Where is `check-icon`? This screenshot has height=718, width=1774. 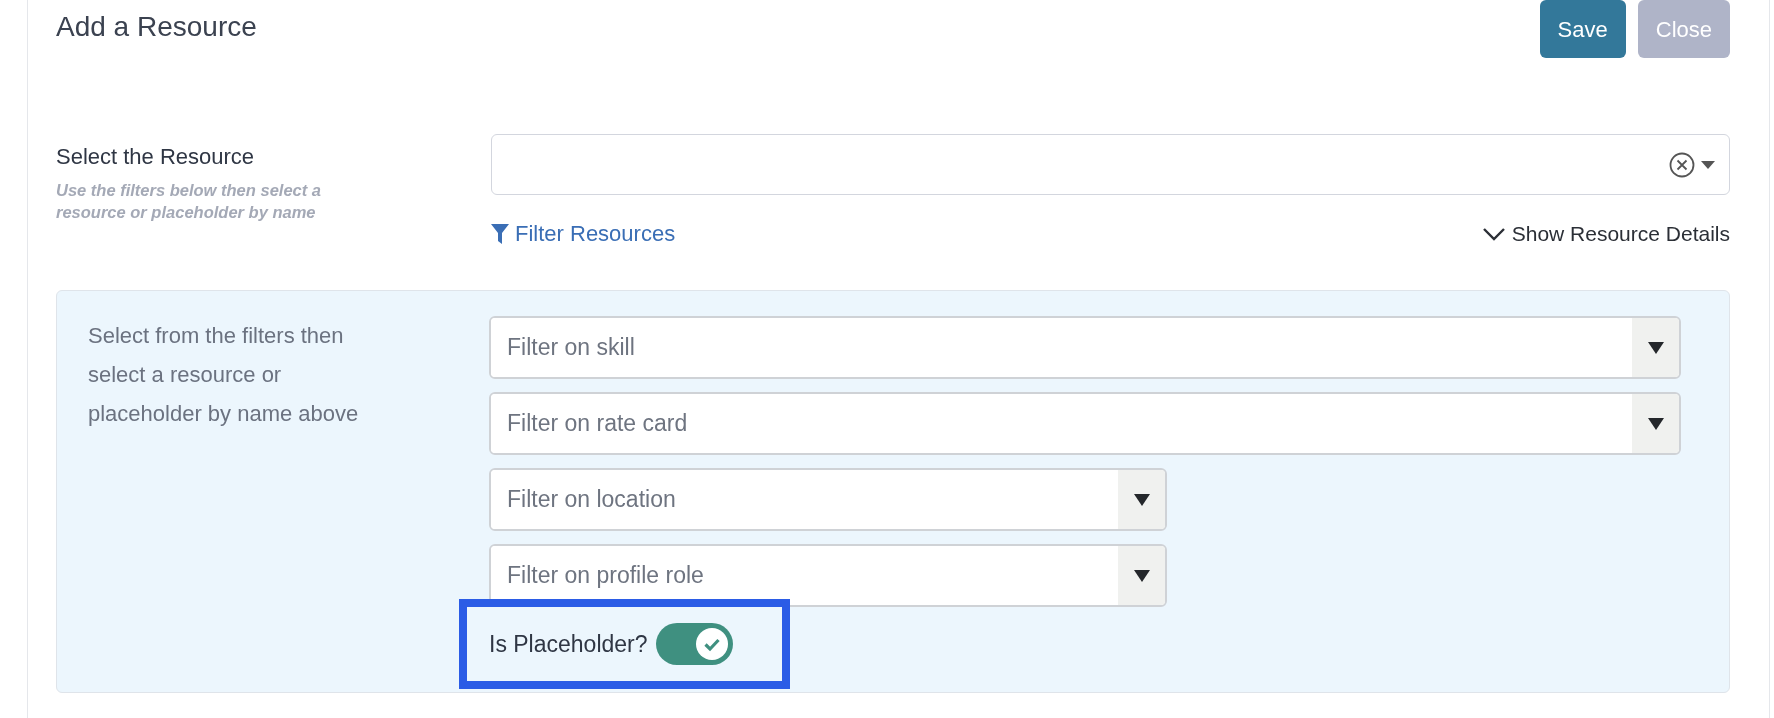 check-icon is located at coordinates (711, 644).